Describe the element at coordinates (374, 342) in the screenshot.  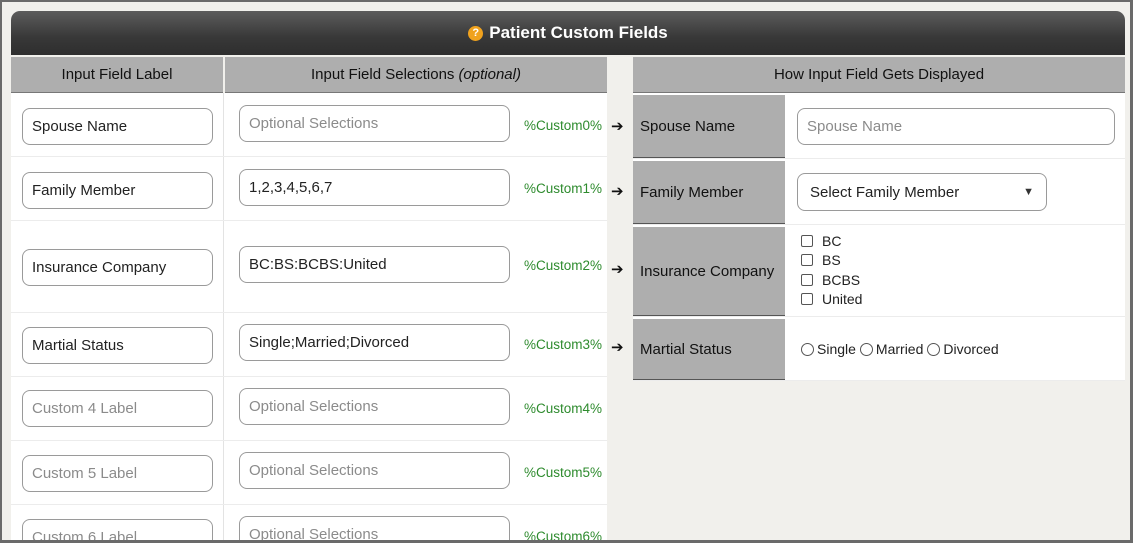
I see `custom3-selections-input` at that location.